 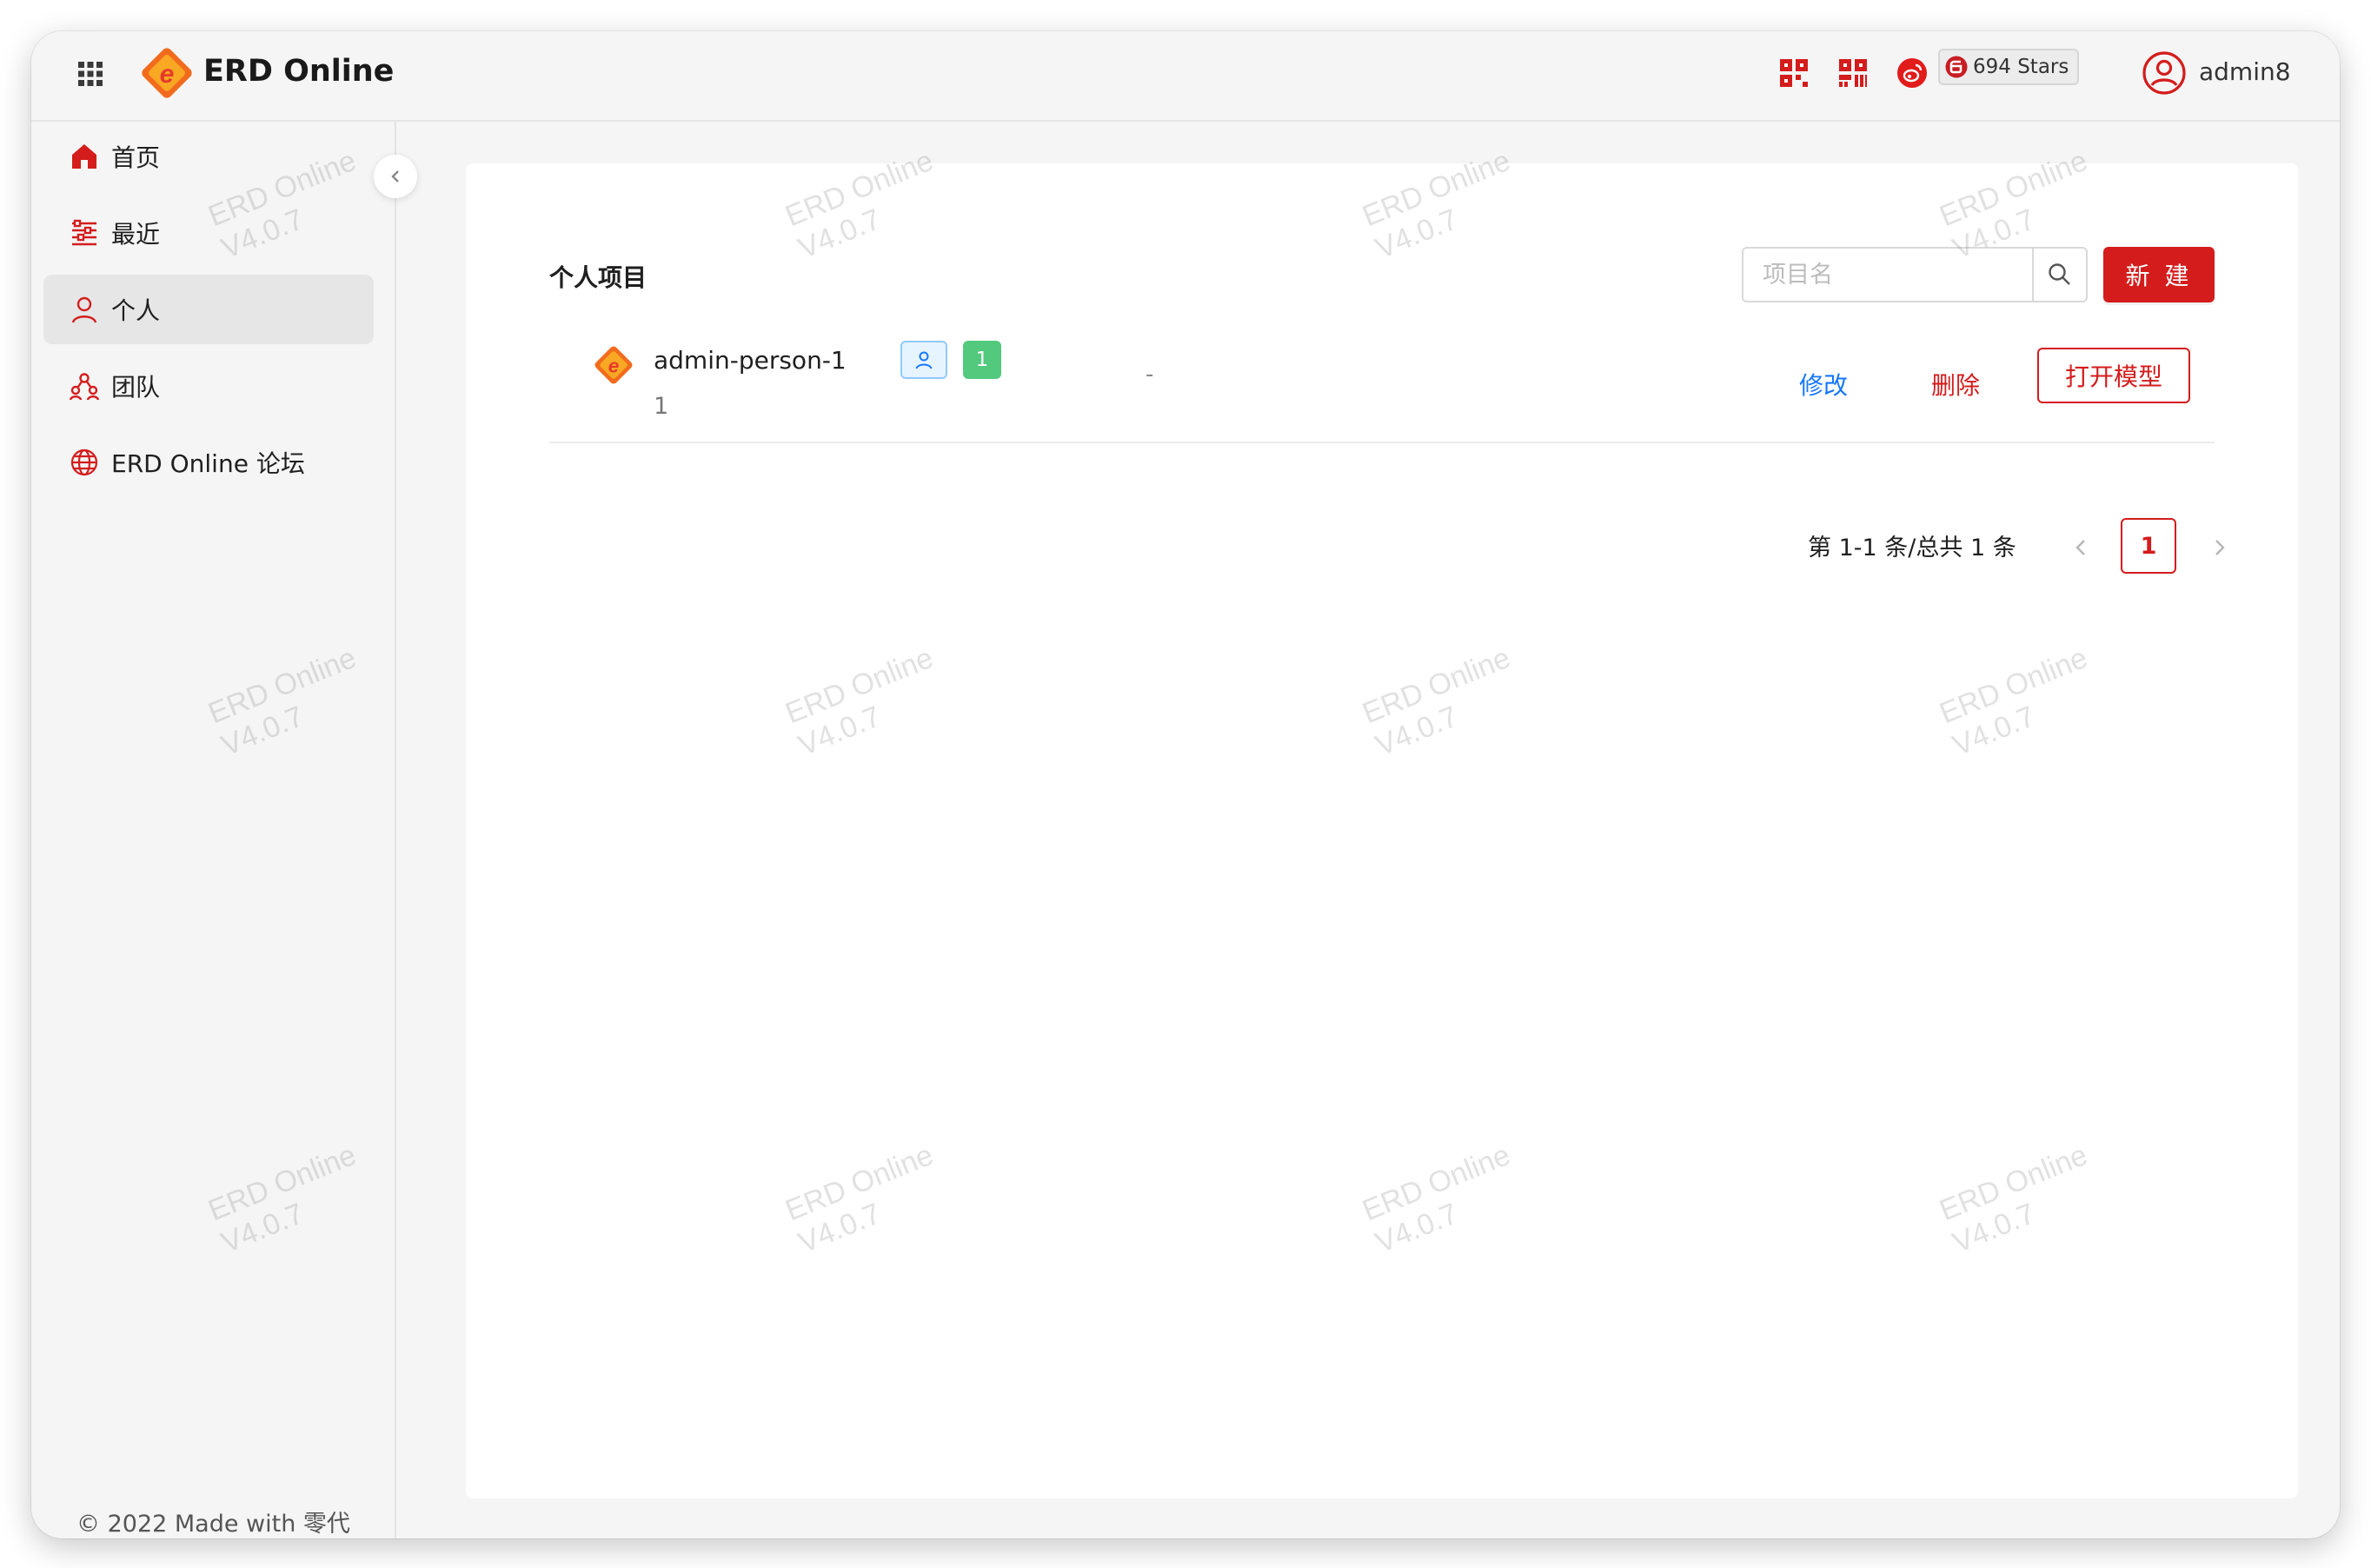 I want to click on project-list-item: e admin-person-1 1 - 1 修改 删除 打开模型, so click(x=1382, y=382).